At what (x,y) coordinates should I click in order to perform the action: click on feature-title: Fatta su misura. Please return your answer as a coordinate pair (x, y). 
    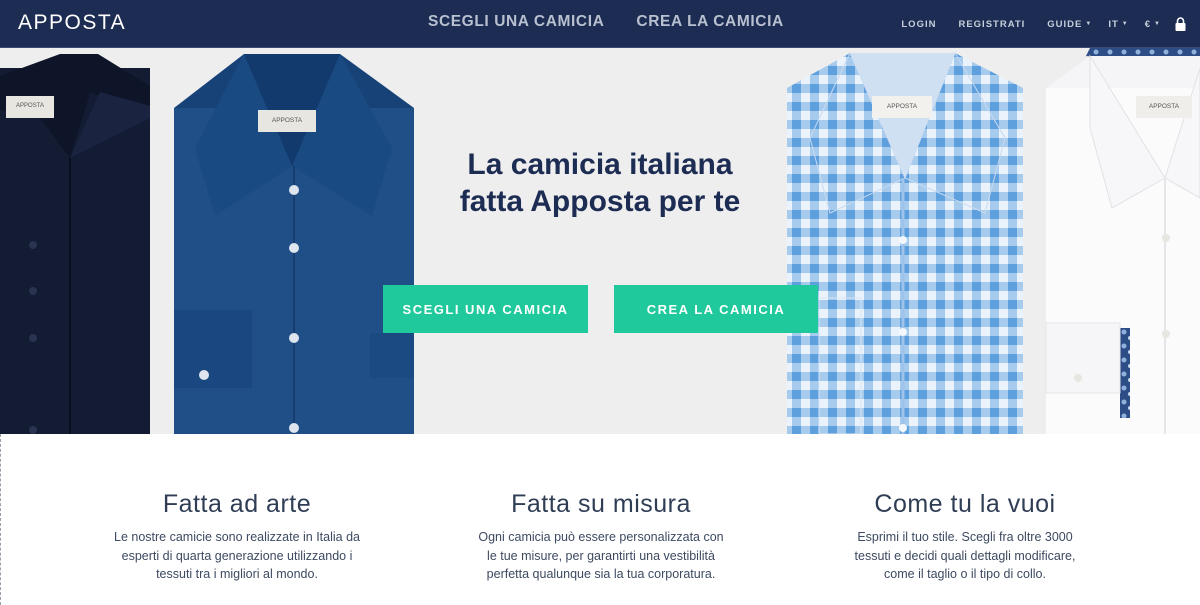
    Looking at the image, I should click on (601, 504).